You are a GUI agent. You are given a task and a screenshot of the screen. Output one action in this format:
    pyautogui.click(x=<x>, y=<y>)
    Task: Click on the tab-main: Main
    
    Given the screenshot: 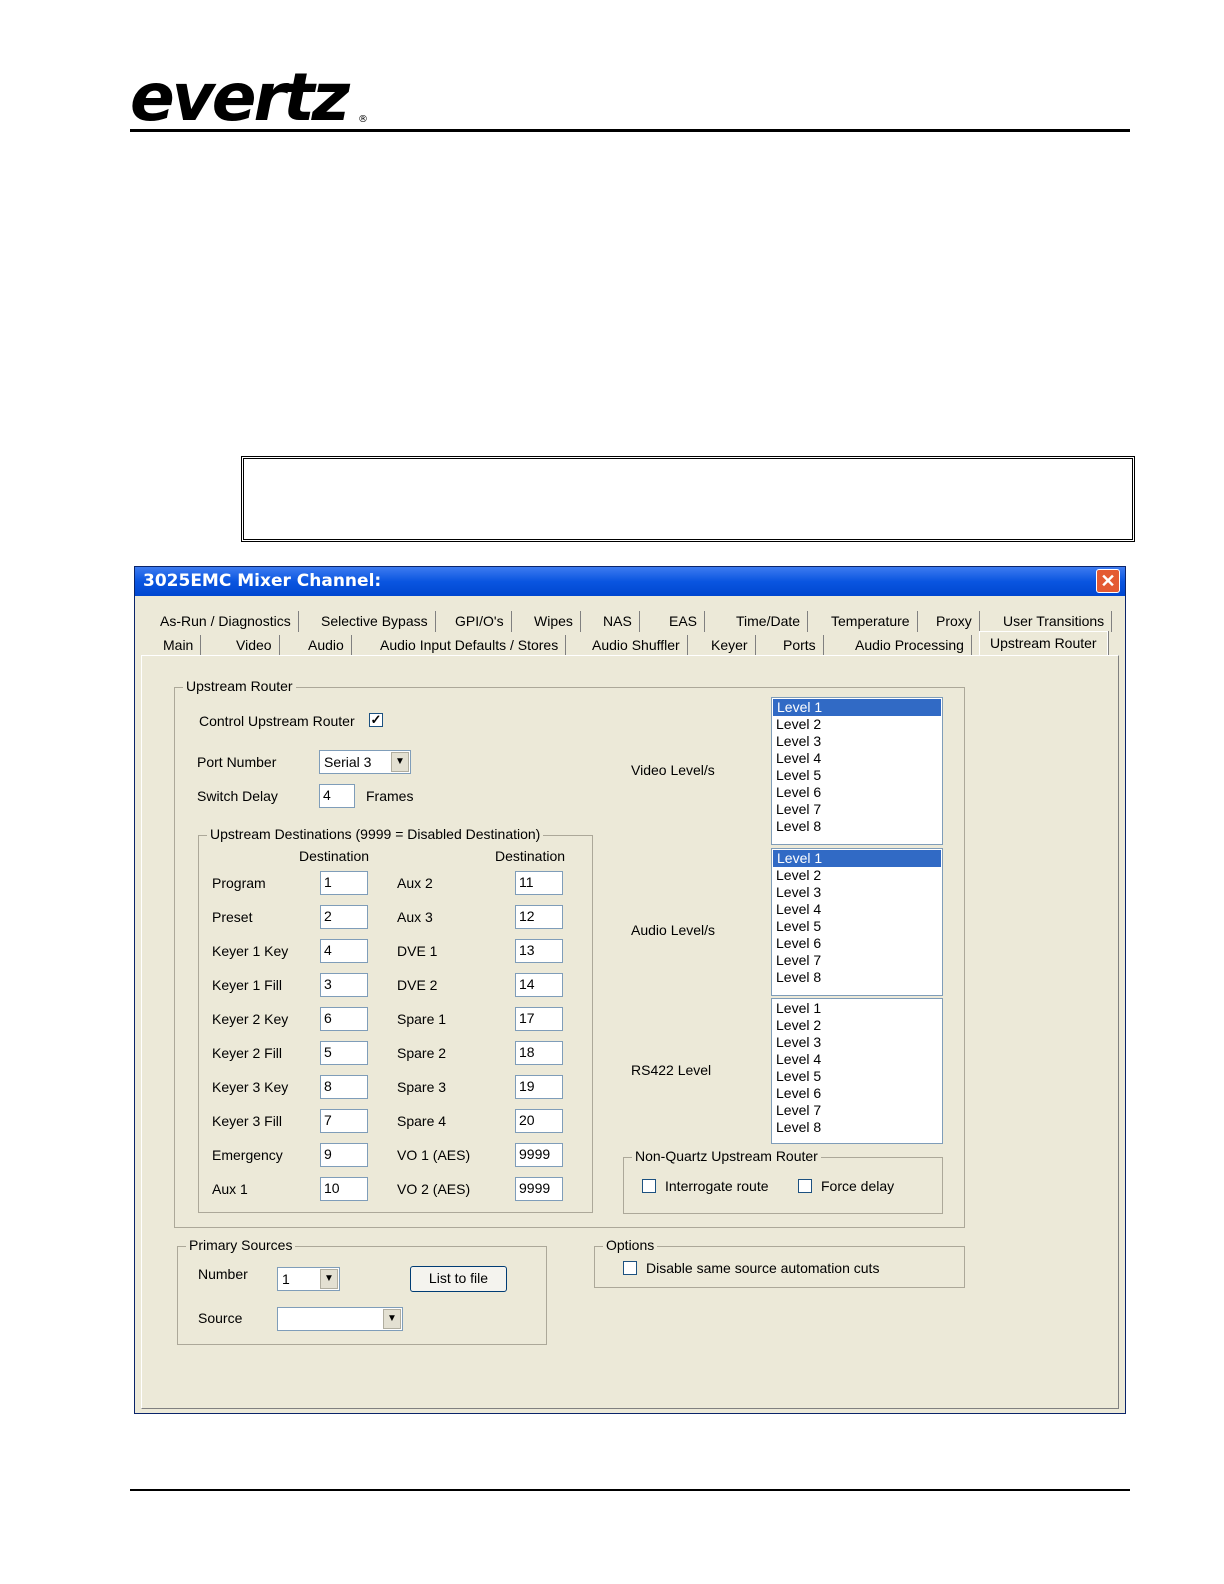 What is the action you would take?
    pyautogui.click(x=179, y=645)
    